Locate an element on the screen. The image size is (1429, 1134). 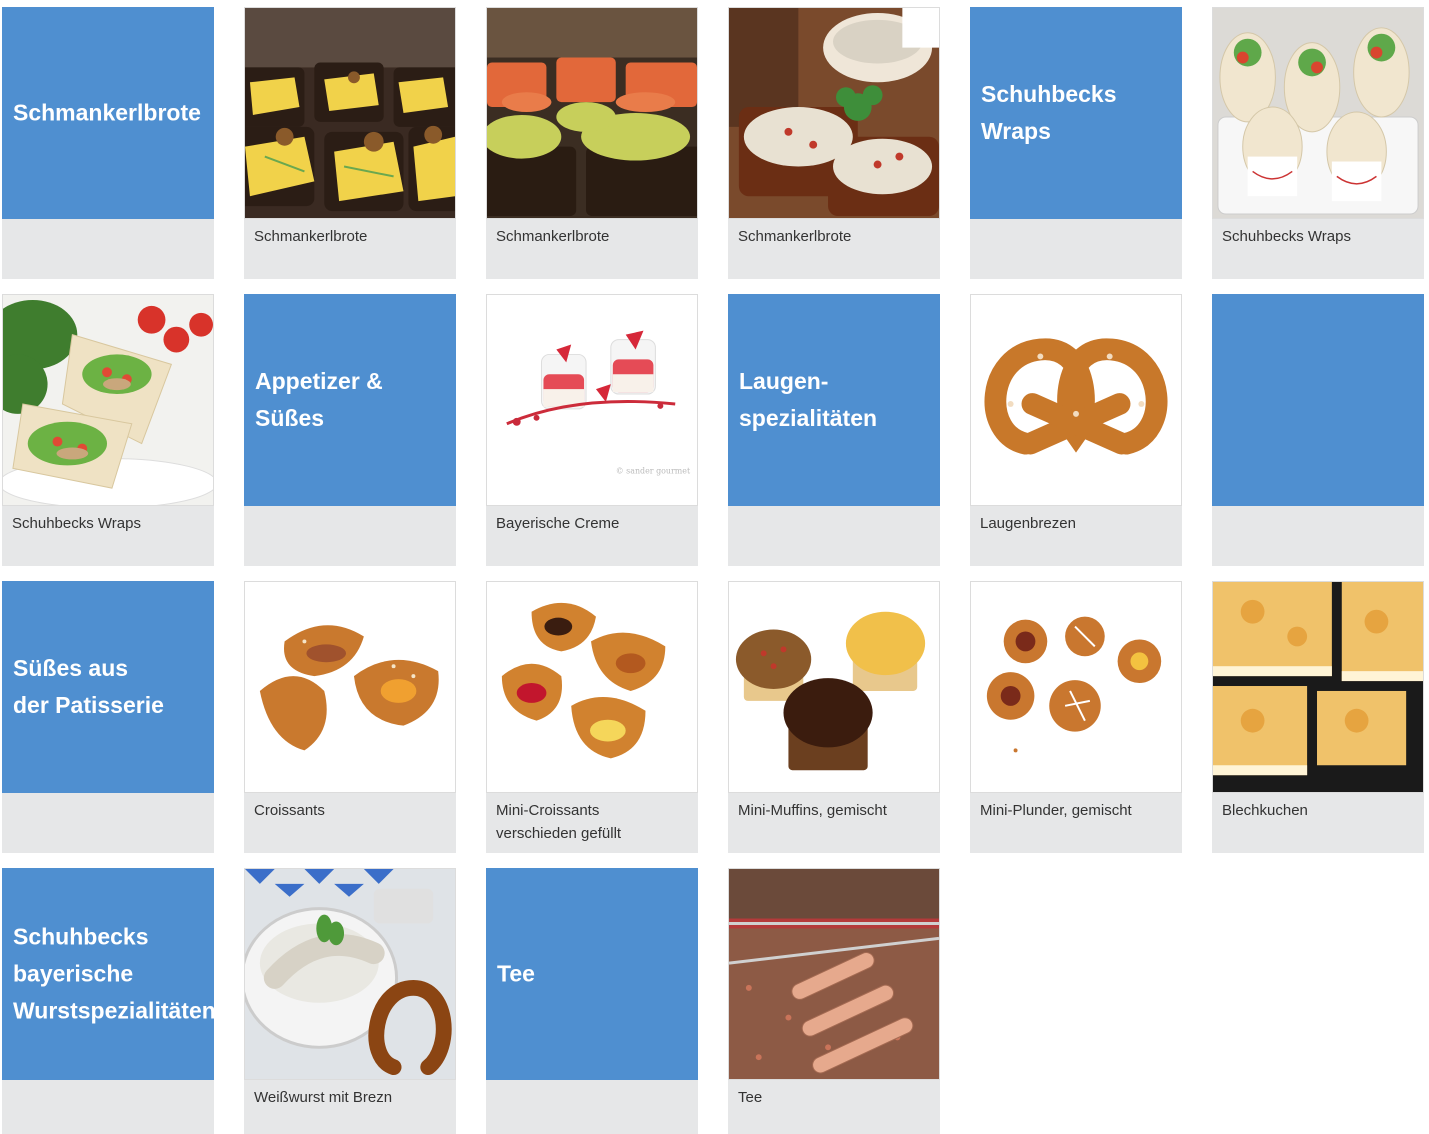
product-caption: Tee is located at coordinates (750, 1097).